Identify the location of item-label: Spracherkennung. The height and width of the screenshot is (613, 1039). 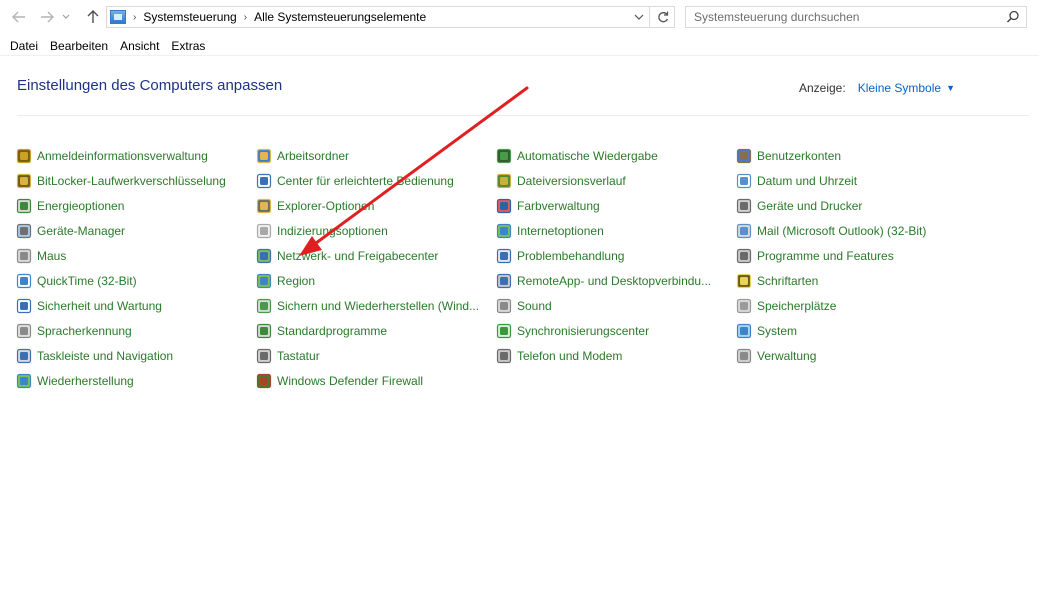
(84, 331).